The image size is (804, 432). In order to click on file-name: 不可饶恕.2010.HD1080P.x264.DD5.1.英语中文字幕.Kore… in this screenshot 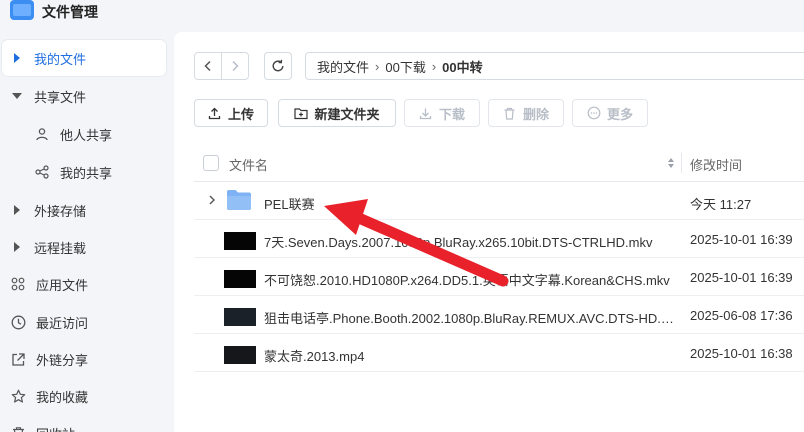, I will do `click(469, 279)`.